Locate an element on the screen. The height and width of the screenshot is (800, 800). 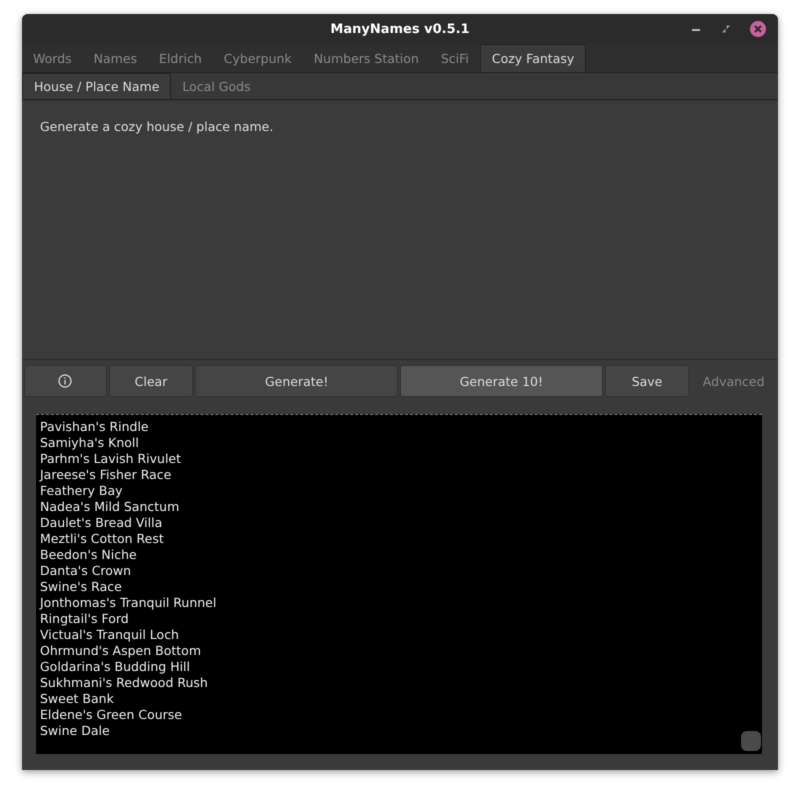
generated-name: Parhm's Lavish Rivulet is located at coordinates (111, 459).